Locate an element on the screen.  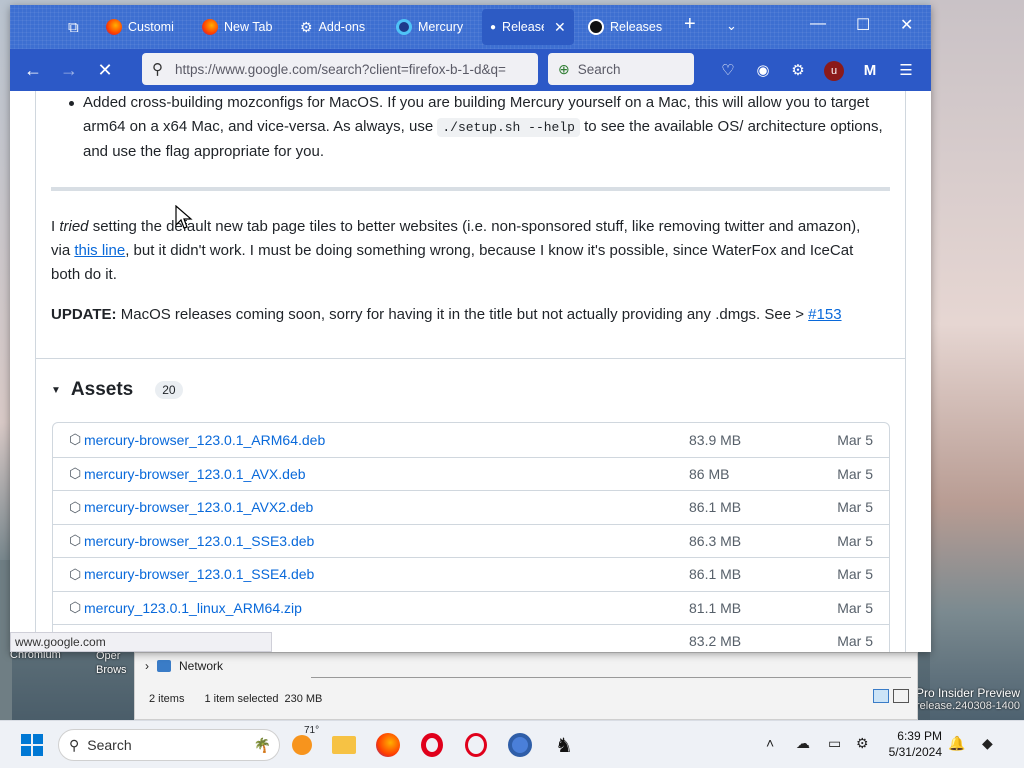
ublock-origin-icon: u is located at coordinates (834, 71).